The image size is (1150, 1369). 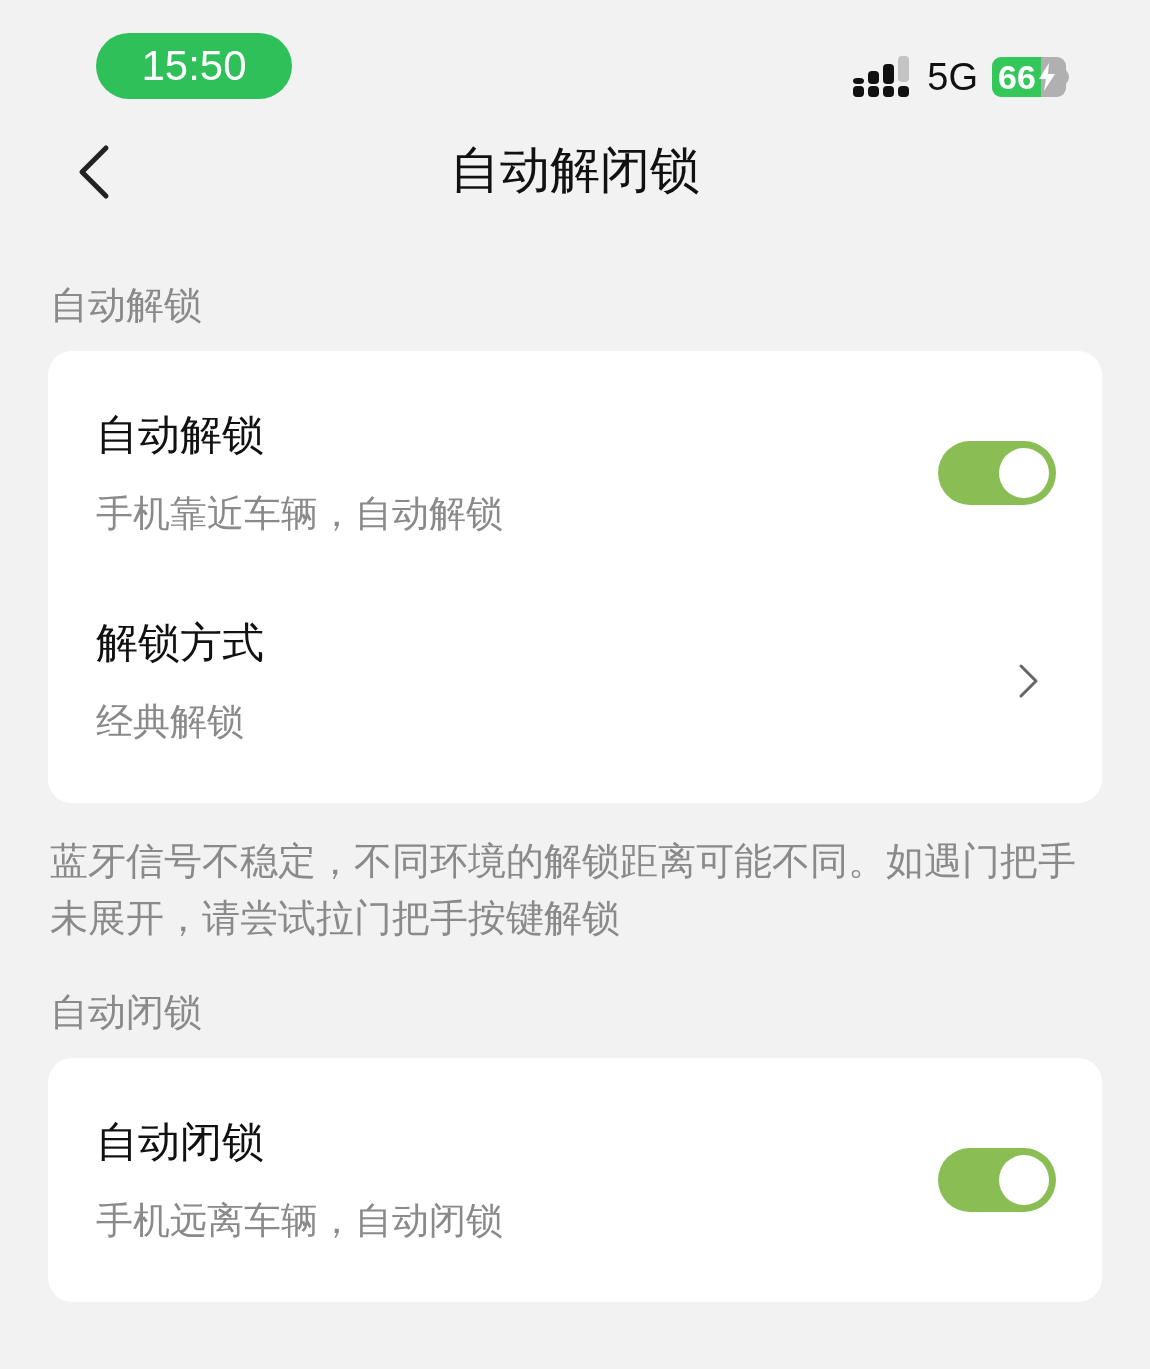 I want to click on status-time: 15:50, so click(x=194, y=66).